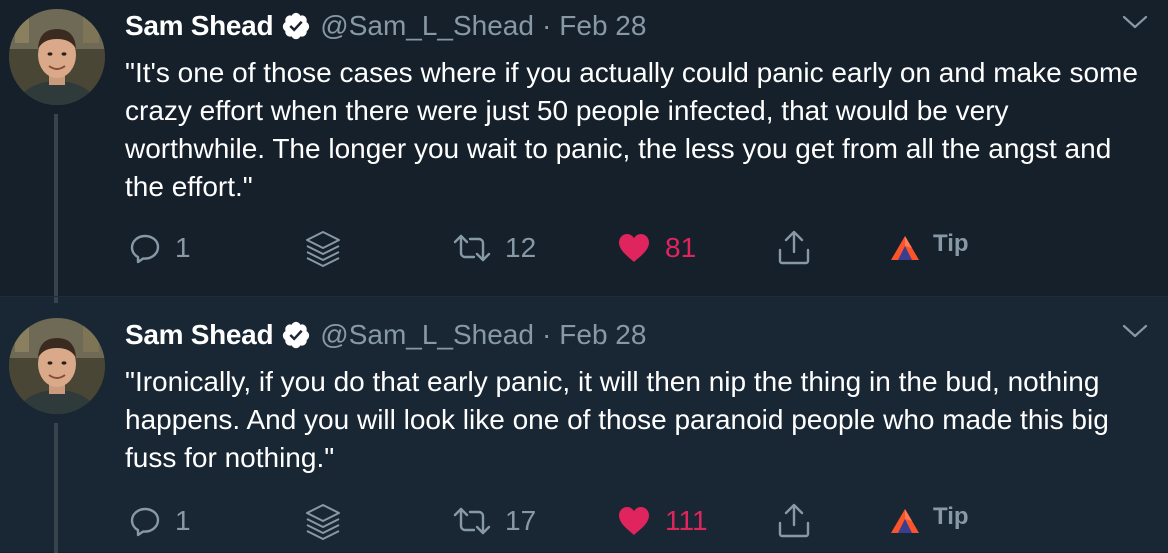 Image resolution: width=1168 pixels, height=553 pixels. I want to click on retweet-button: 17, so click(494, 521).